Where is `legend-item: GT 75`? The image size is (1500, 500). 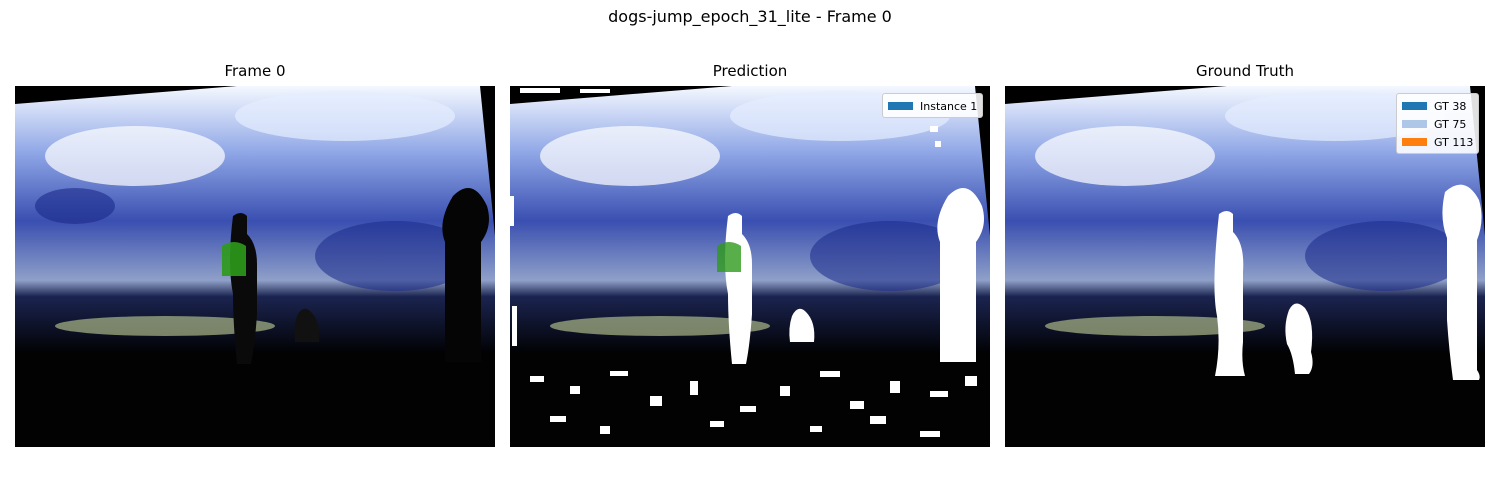 legend-item: GT 75 is located at coordinates (1437, 124).